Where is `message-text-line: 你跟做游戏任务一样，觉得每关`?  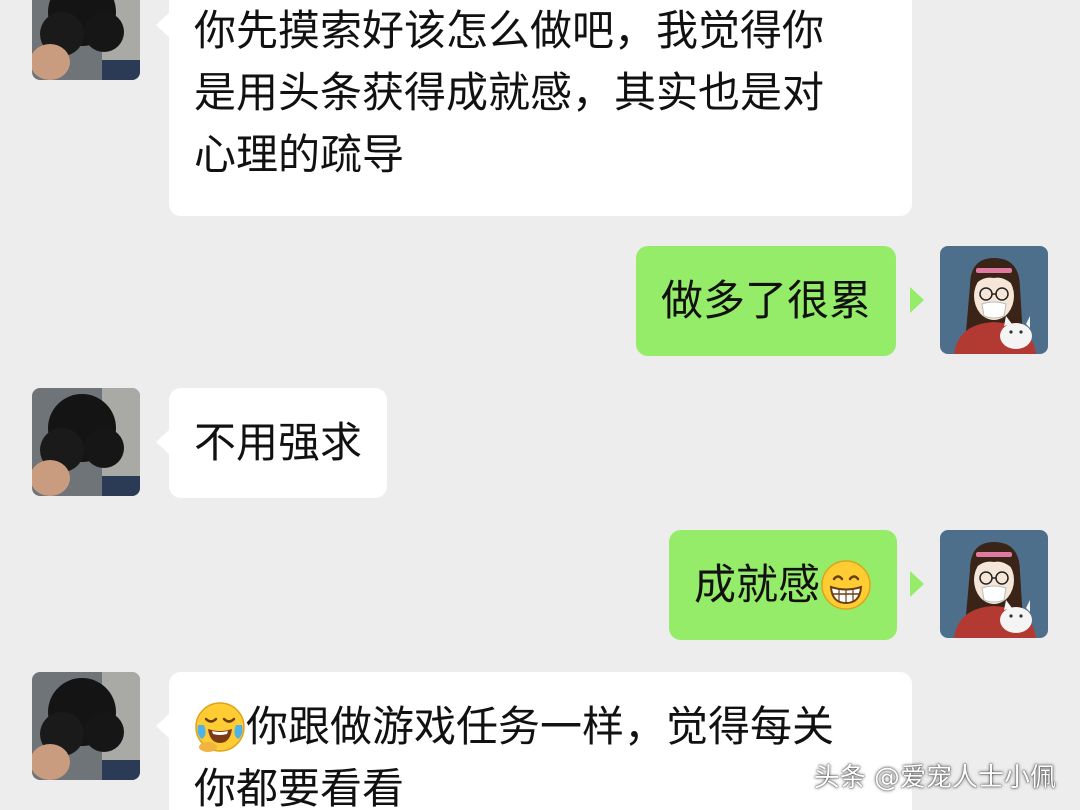
message-text-line: 你跟做游戏任务一样，觉得每关 is located at coordinates (540, 727).